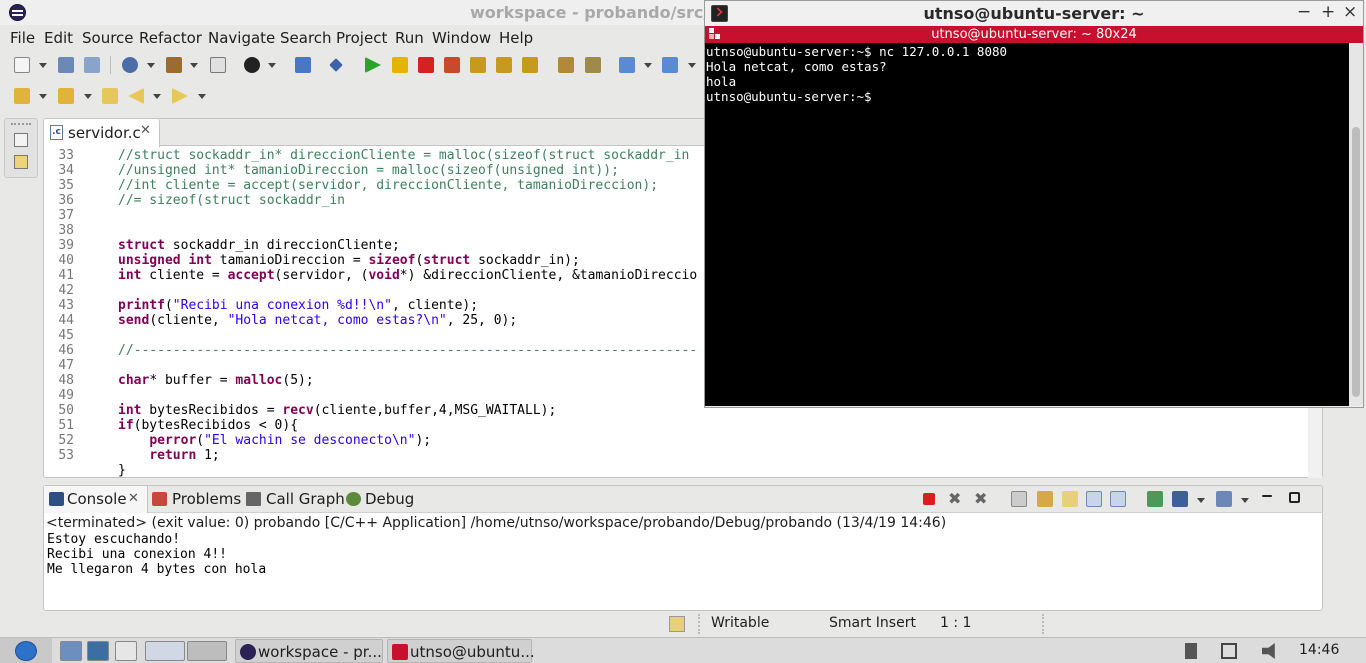 The width and height of the screenshot is (1366, 663). Describe the element at coordinates (206, 499) in the screenshot. I see `tab-problems: Problems` at that location.